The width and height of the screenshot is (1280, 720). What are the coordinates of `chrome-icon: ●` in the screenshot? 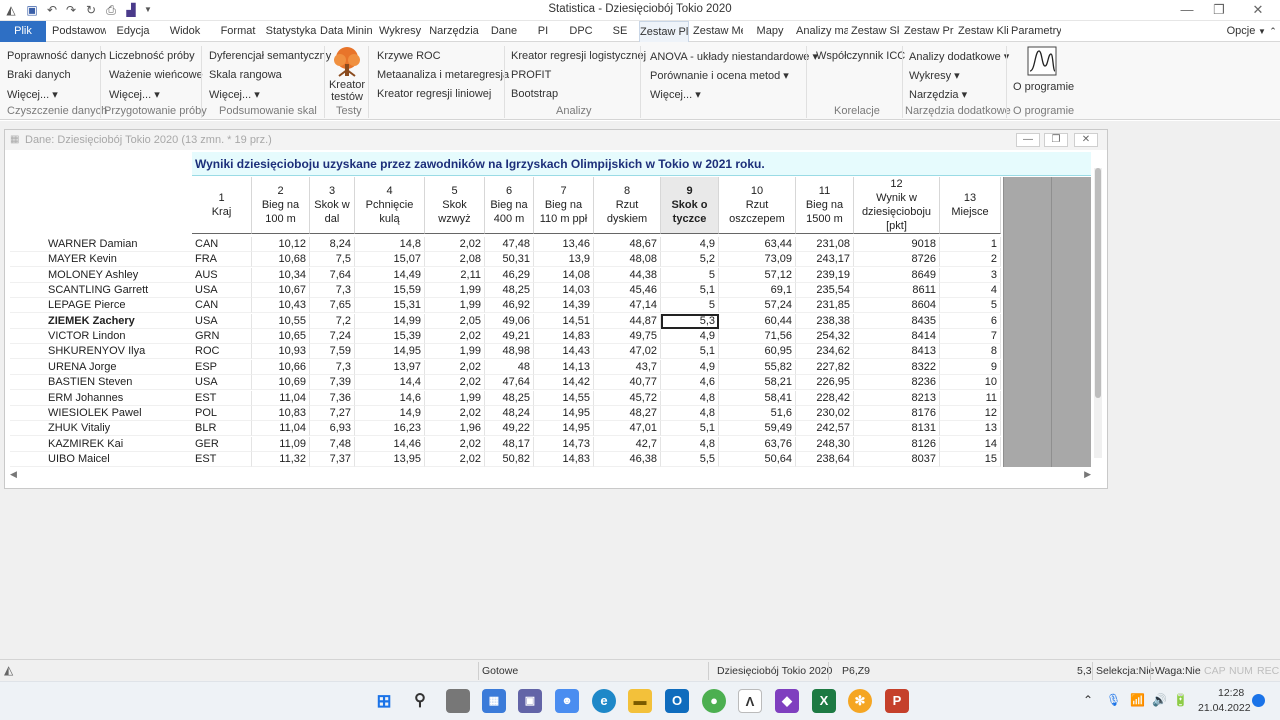 It's located at (714, 701).